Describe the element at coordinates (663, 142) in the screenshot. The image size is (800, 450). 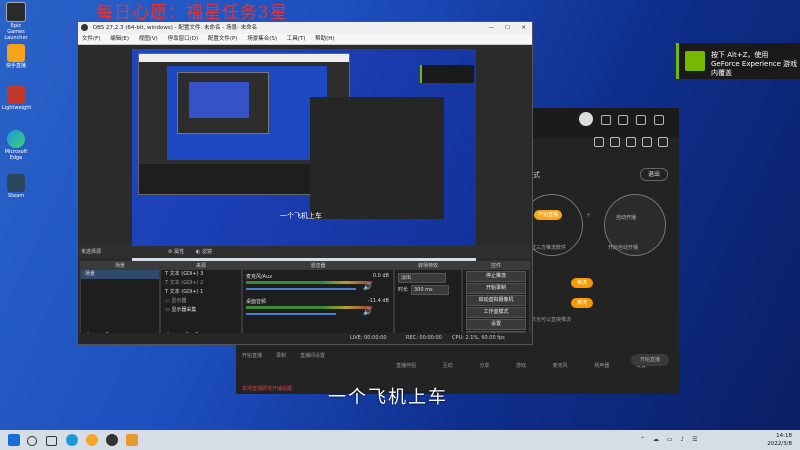
I see `settings-icon` at that location.